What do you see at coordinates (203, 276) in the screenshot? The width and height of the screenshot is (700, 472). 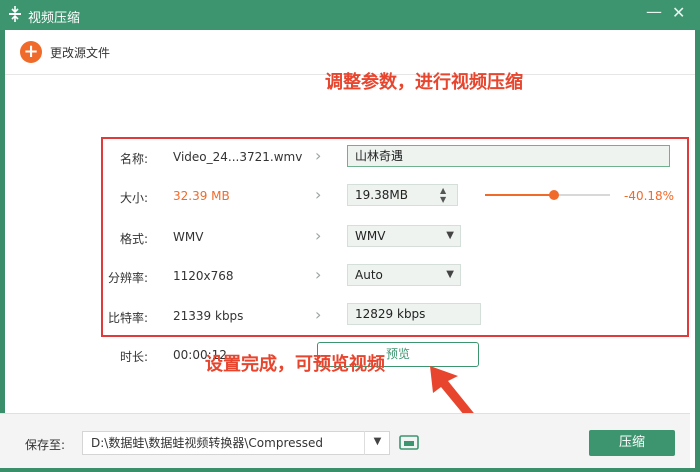 I see `source-resolution: 1120x768` at bounding box center [203, 276].